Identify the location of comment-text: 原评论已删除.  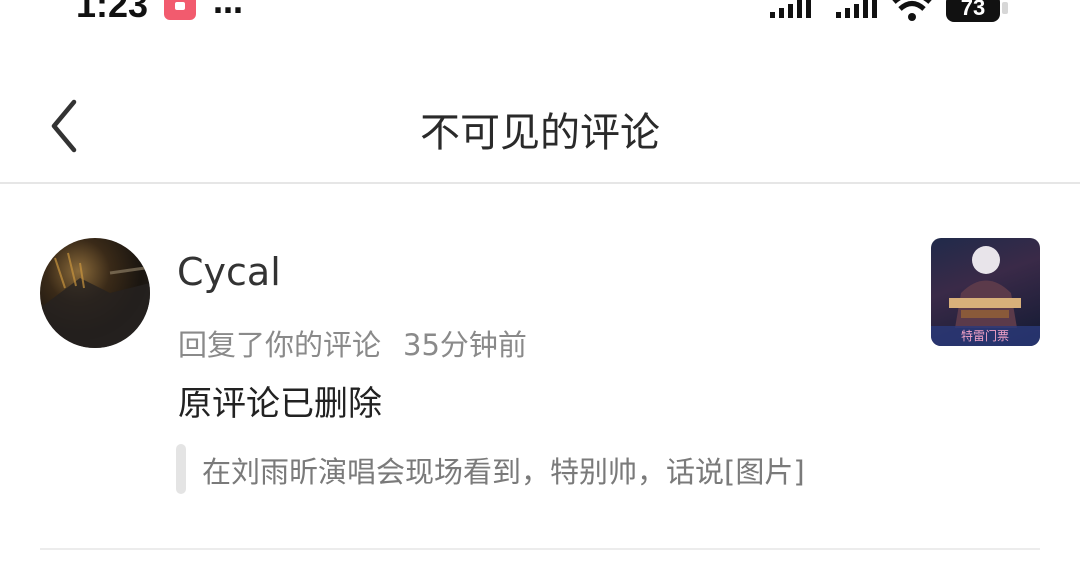
(280, 404).